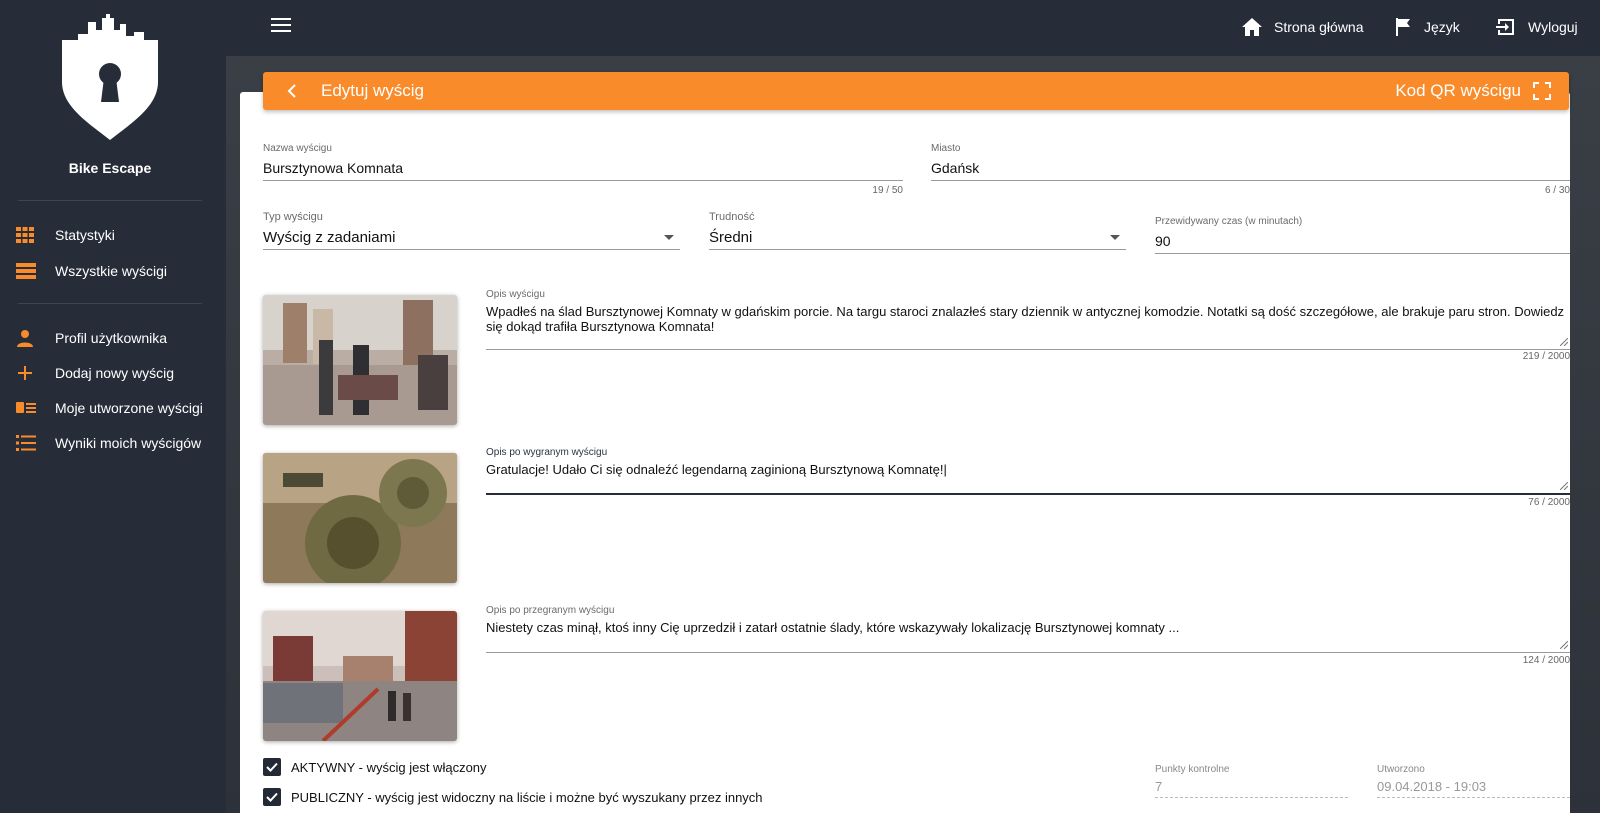  What do you see at coordinates (129, 408) in the screenshot?
I see `sidebar-item-label: Moje utworzone wyścigi` at bounding box center [129, 408].